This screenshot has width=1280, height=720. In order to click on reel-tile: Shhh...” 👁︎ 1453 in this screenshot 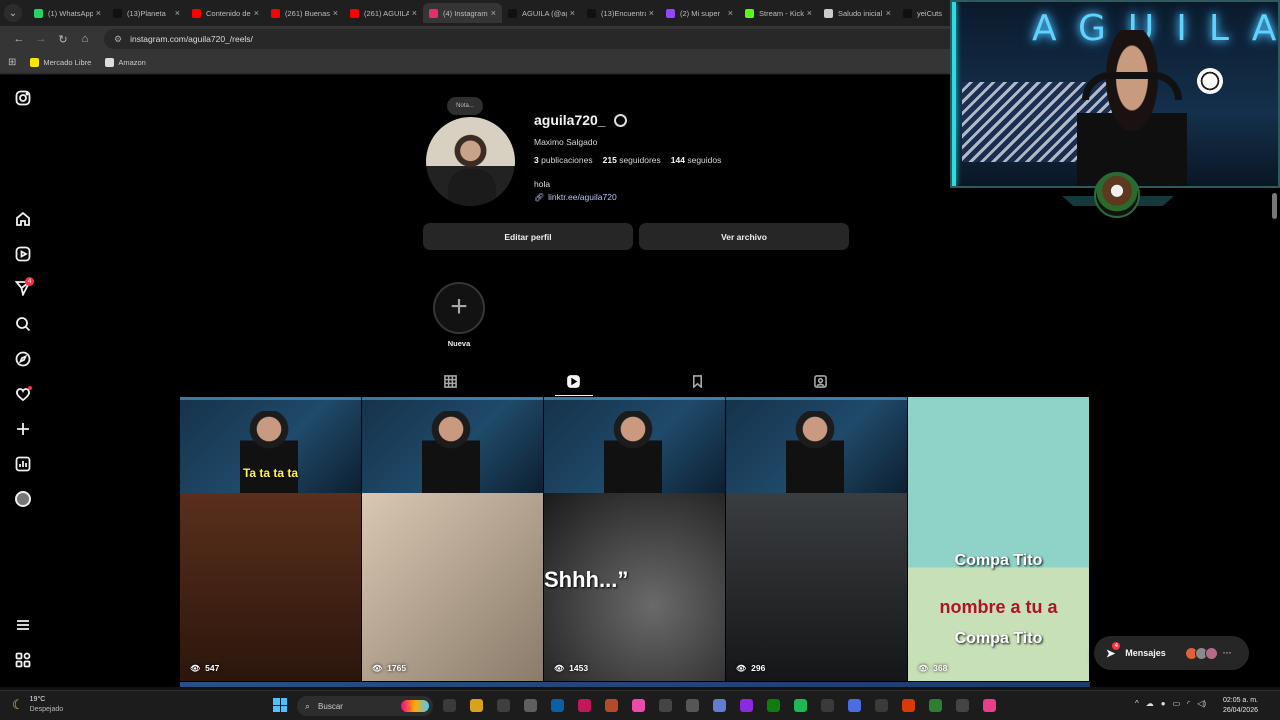, I will do `click(634, 539)`.